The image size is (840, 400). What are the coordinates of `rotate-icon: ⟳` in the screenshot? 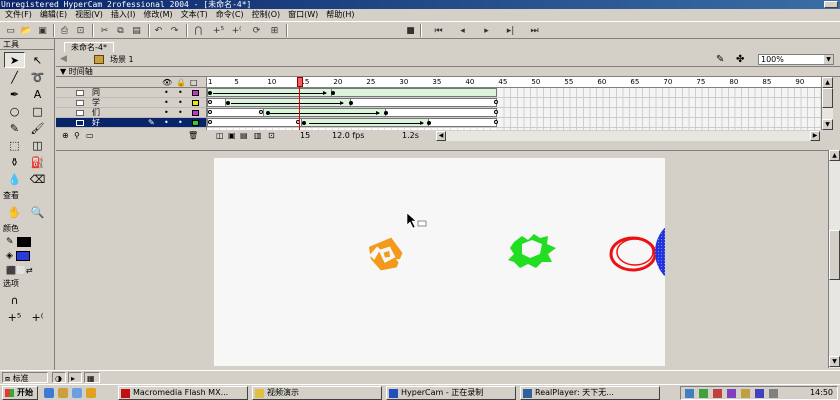 It's located at (256, 30).